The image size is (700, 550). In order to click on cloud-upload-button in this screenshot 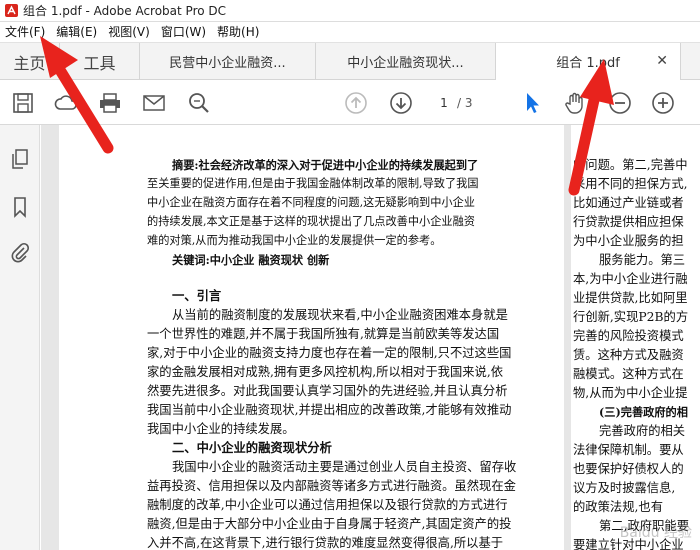, I will do `click(66, 103)`.